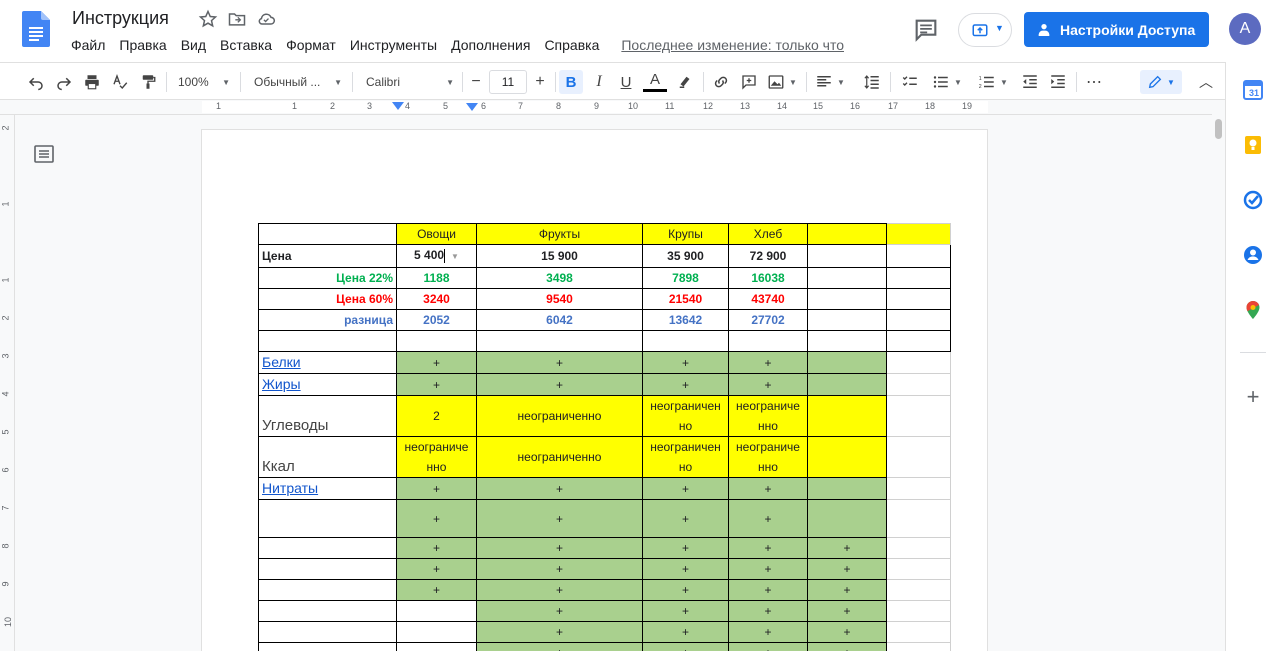 This screenshot has width=1280, height=651. What do you see at coordinates (1206, 82) in the screenshot?
I see `collapse-toolbar-icon: ︿` at bounding box center [1206, 82].